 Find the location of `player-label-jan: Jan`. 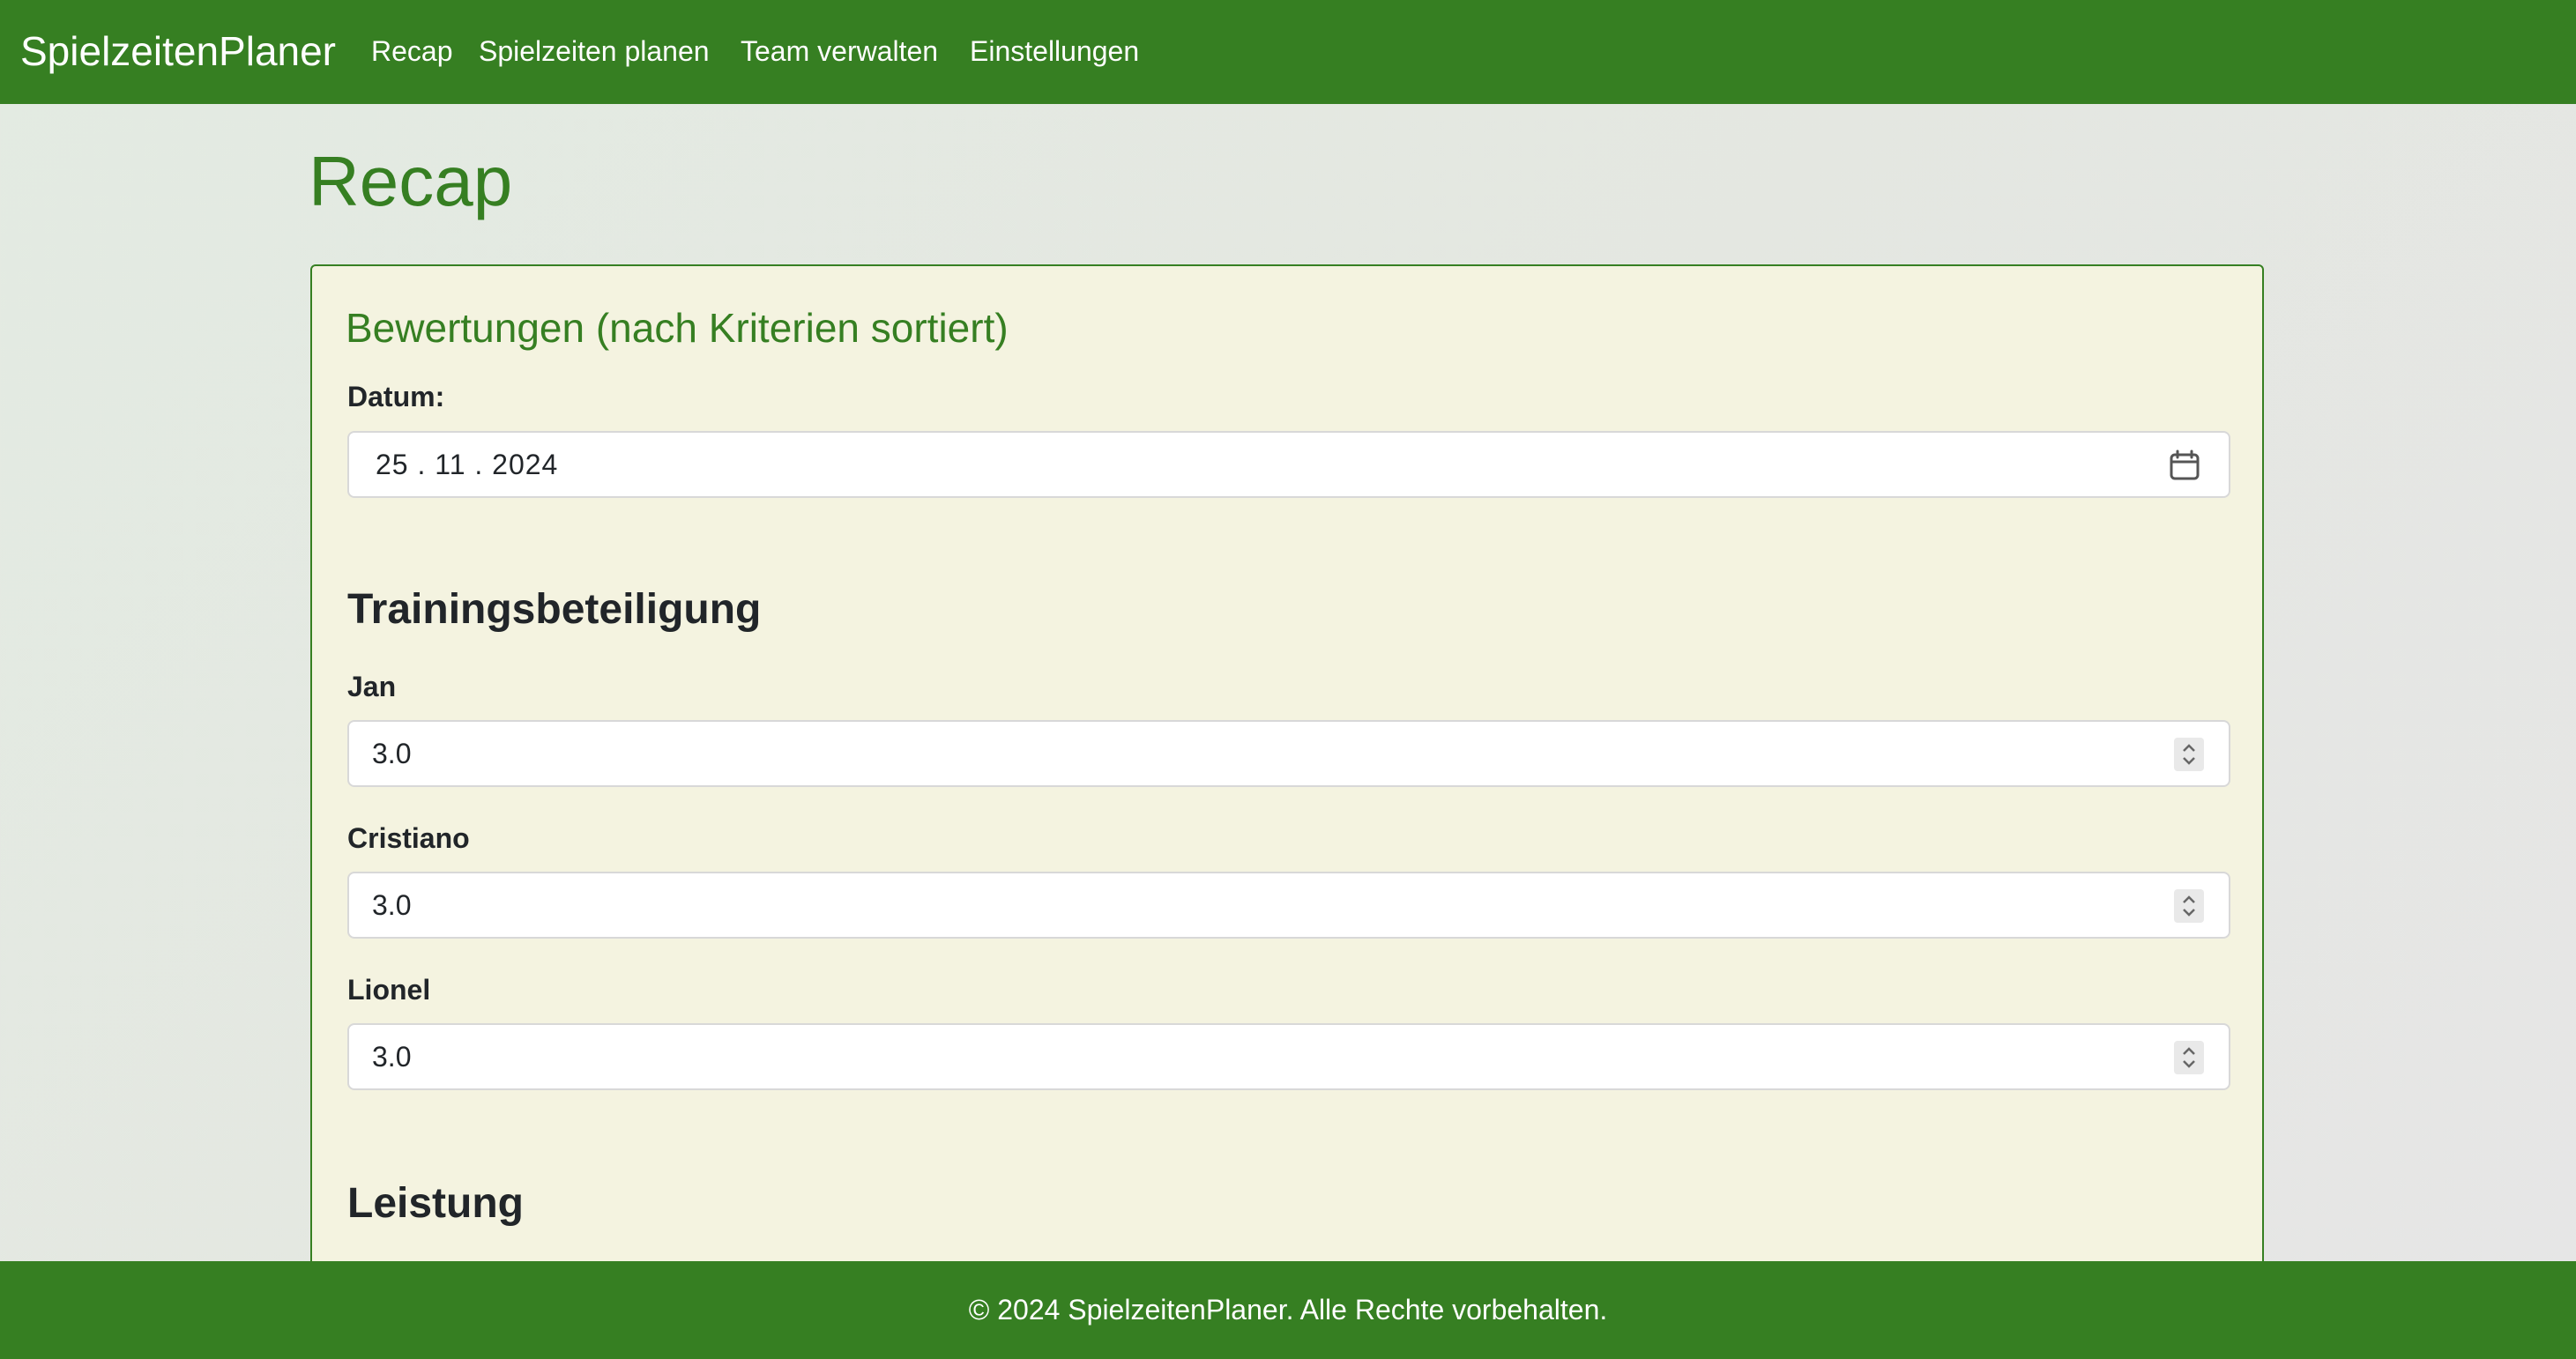

player-label-jan: Jan is located at coordinates (372, 686).